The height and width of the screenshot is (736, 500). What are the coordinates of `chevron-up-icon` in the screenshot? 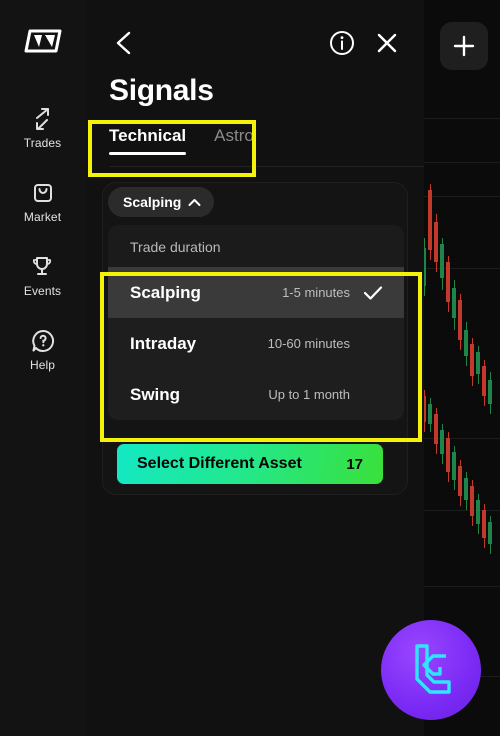 It's located at (194, 202).